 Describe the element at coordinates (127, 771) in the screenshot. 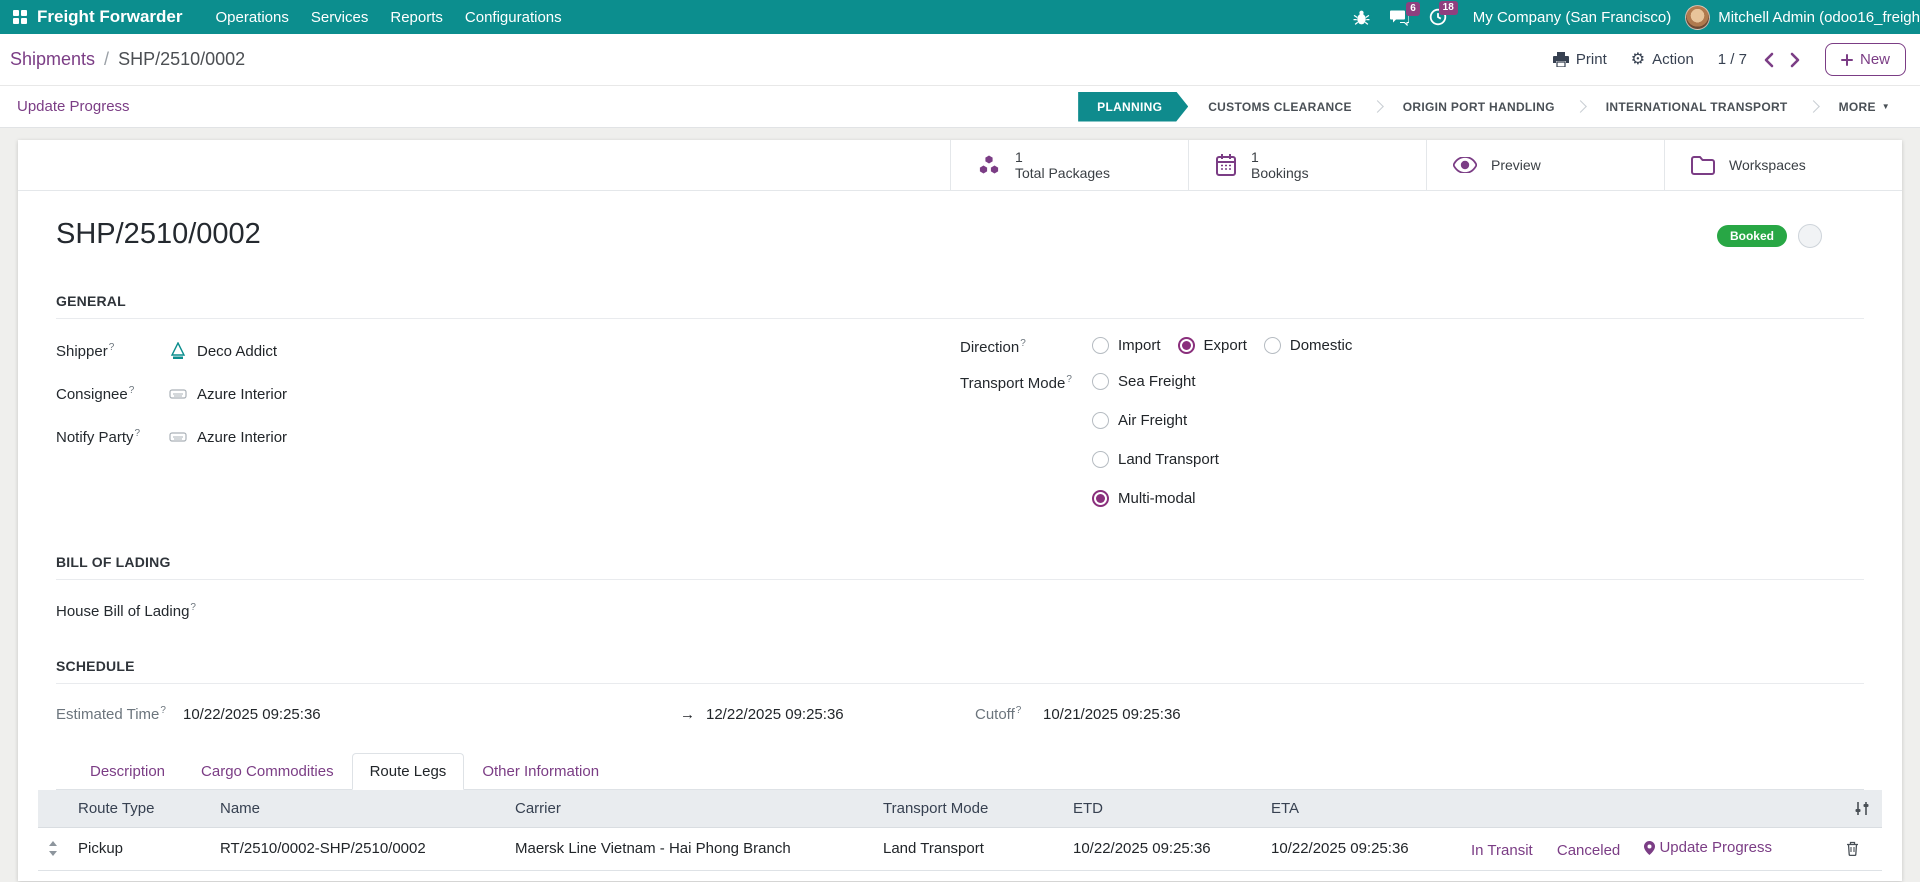

I see `tab-description: Description` at that location.